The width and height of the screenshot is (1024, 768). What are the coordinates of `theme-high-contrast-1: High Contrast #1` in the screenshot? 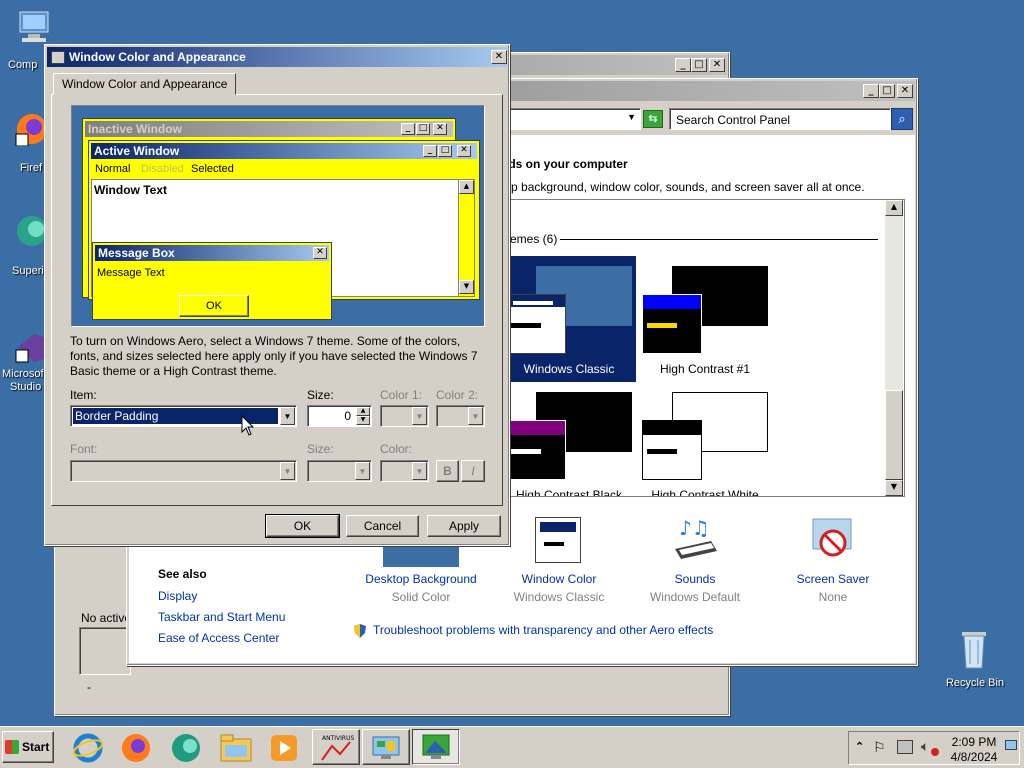 It's located at (705, 319).